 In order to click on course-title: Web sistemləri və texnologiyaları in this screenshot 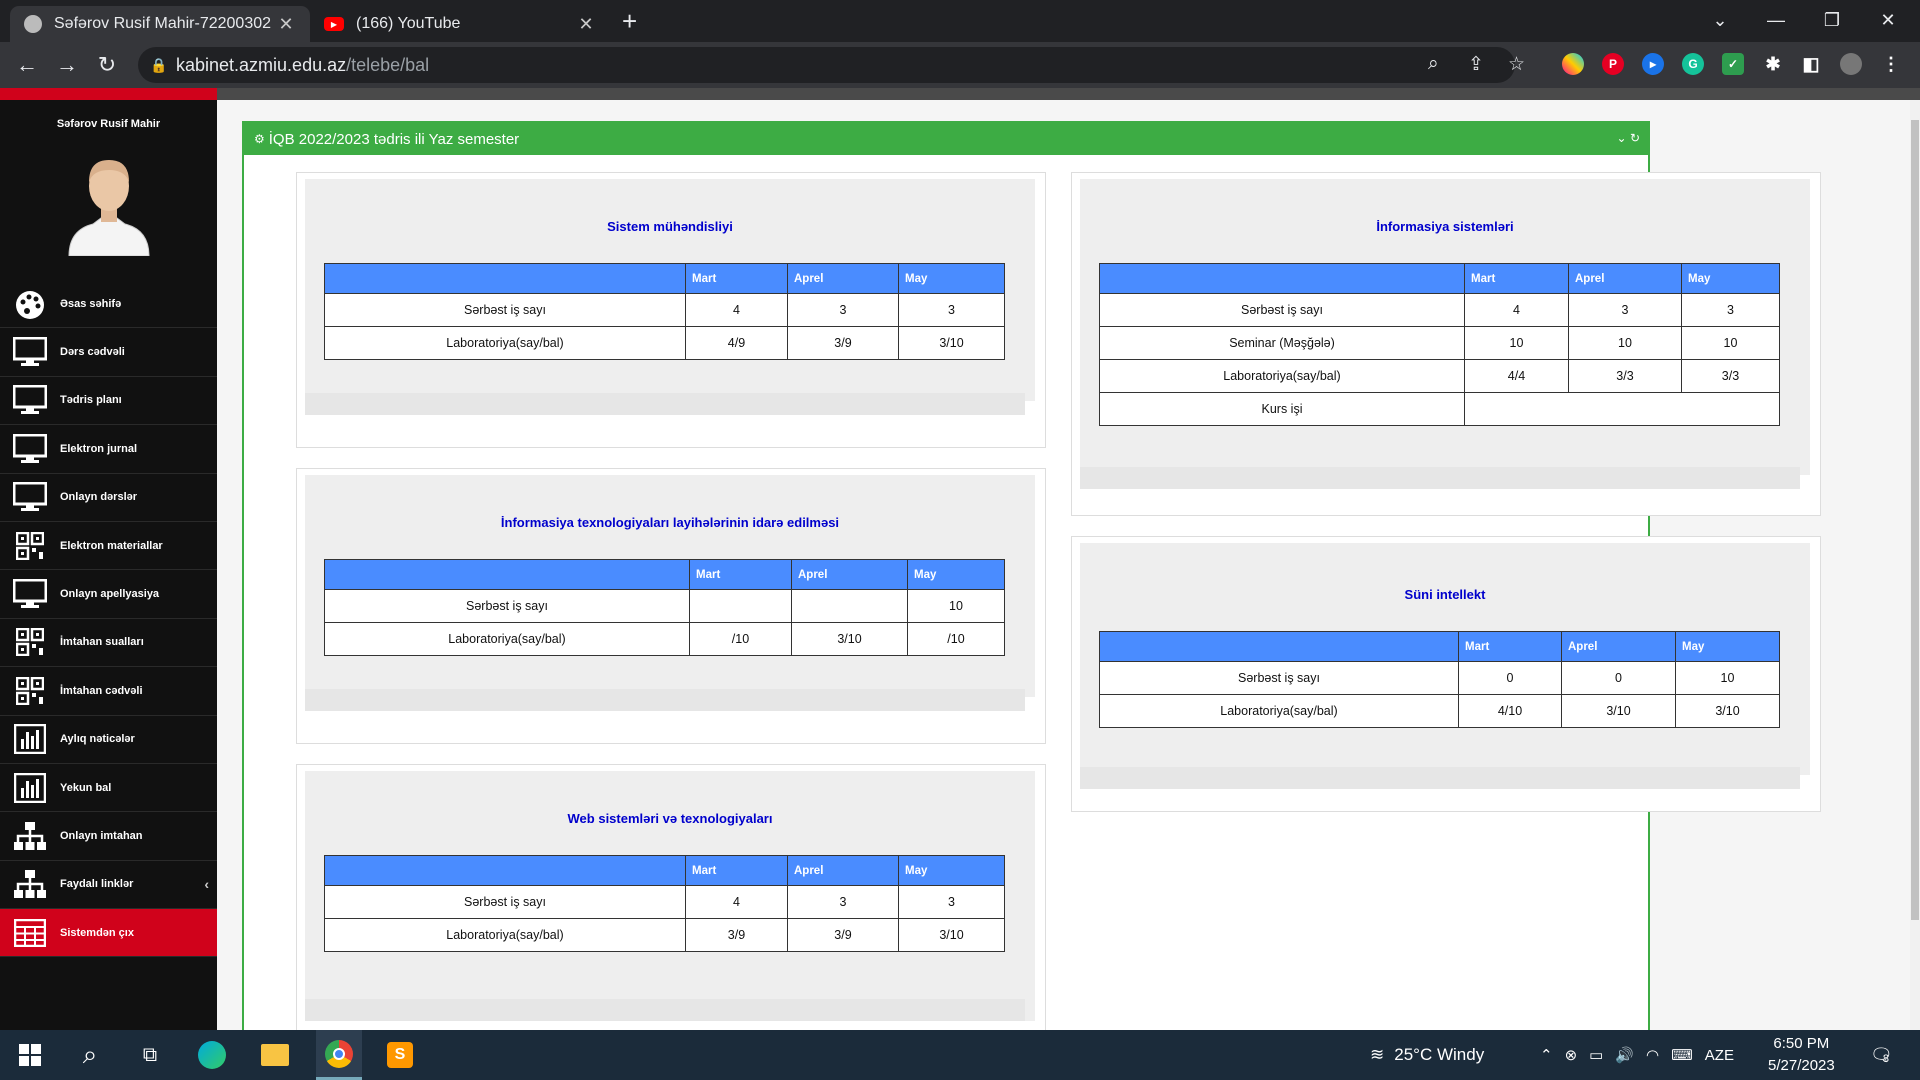, I will do `click(670, 818)`.